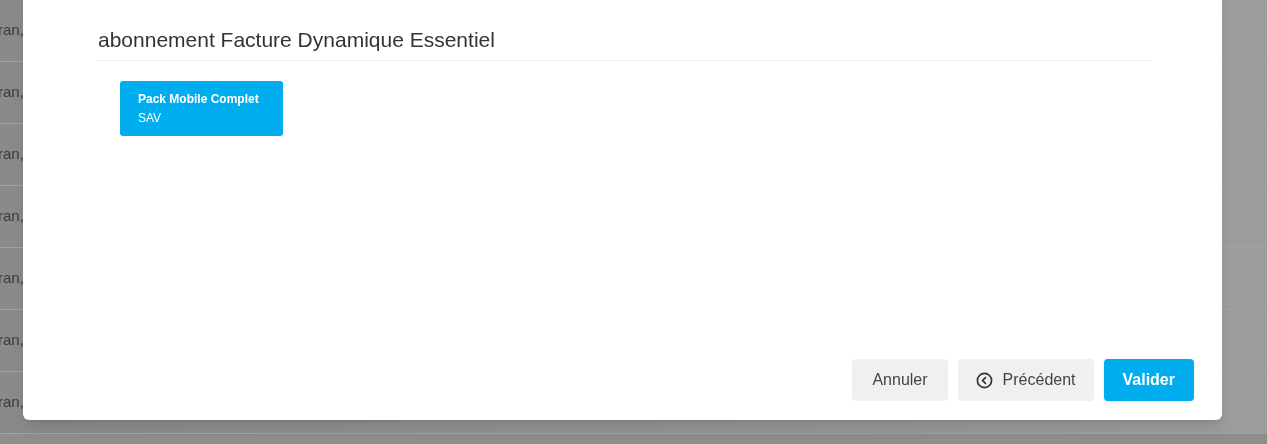 The width and height of the screenshot is (1267, 444). I want to click on previous-button: Précédent, so click(1025, 380).